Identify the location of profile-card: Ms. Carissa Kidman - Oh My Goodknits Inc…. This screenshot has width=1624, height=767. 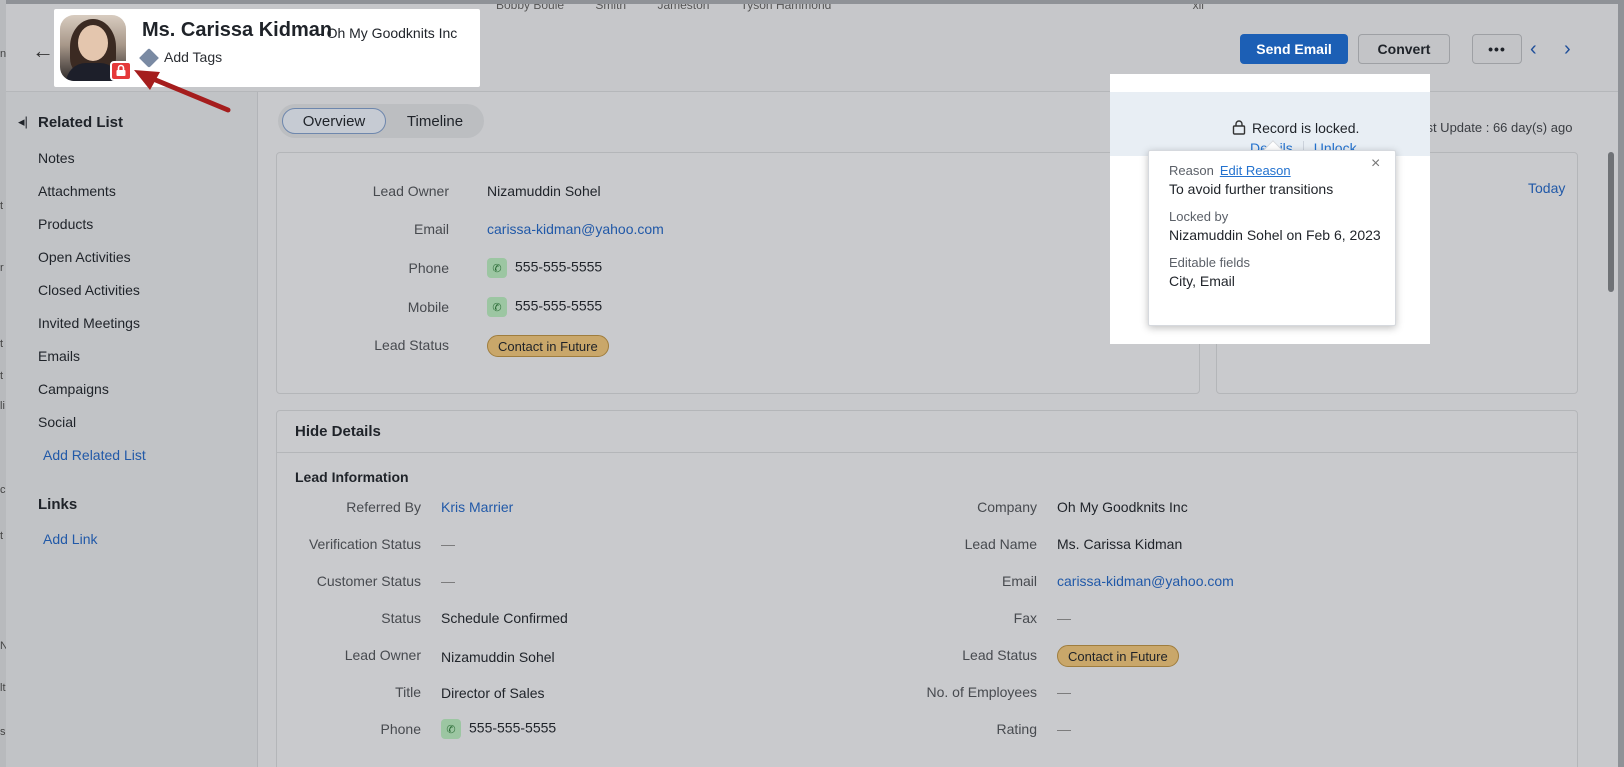
(267, 48).